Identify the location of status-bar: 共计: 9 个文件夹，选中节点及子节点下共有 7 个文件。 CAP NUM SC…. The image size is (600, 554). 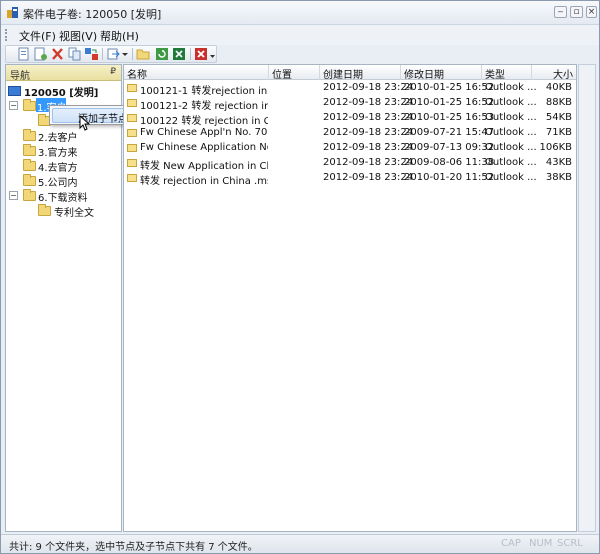
(300, 543).